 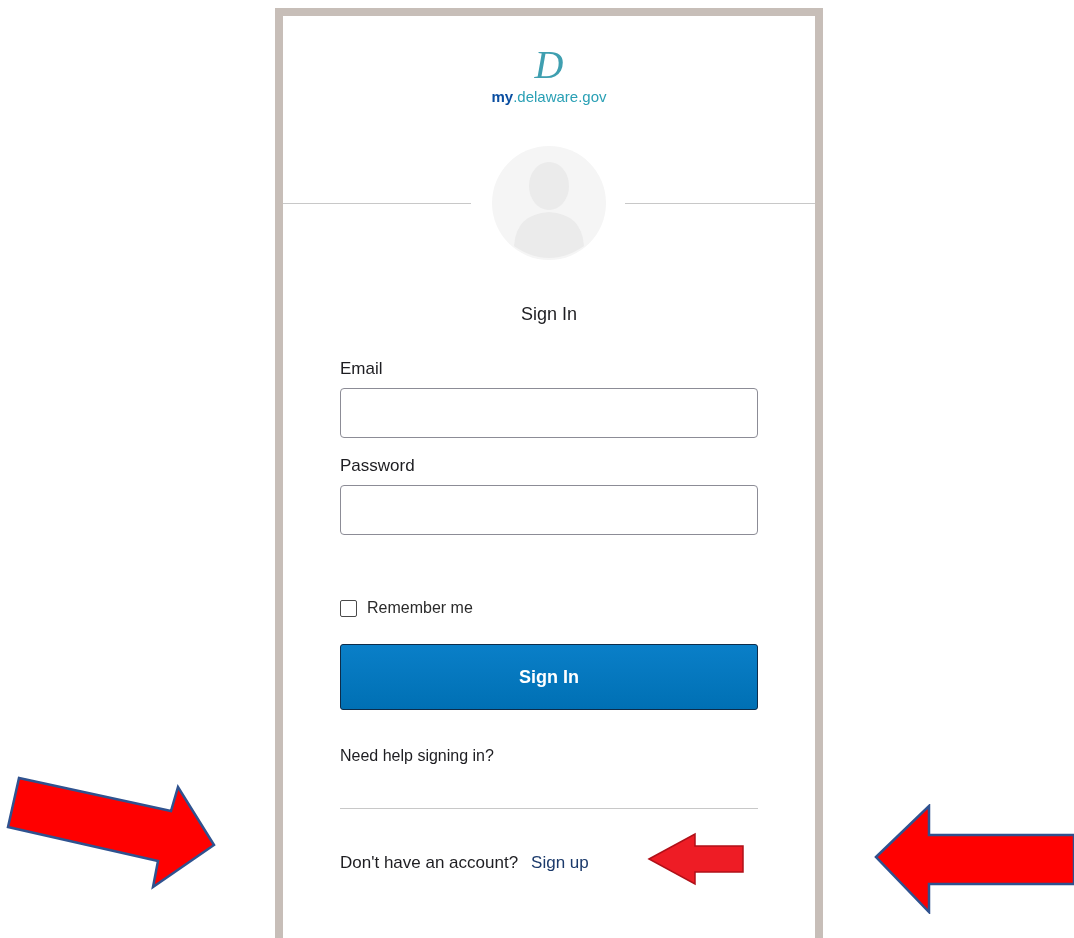 I want to click on sign-in-button: Sign In, so click(x=549, y=677).